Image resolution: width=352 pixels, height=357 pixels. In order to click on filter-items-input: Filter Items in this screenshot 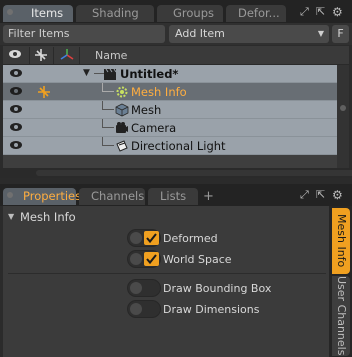, I will do `click(84, 34)`.